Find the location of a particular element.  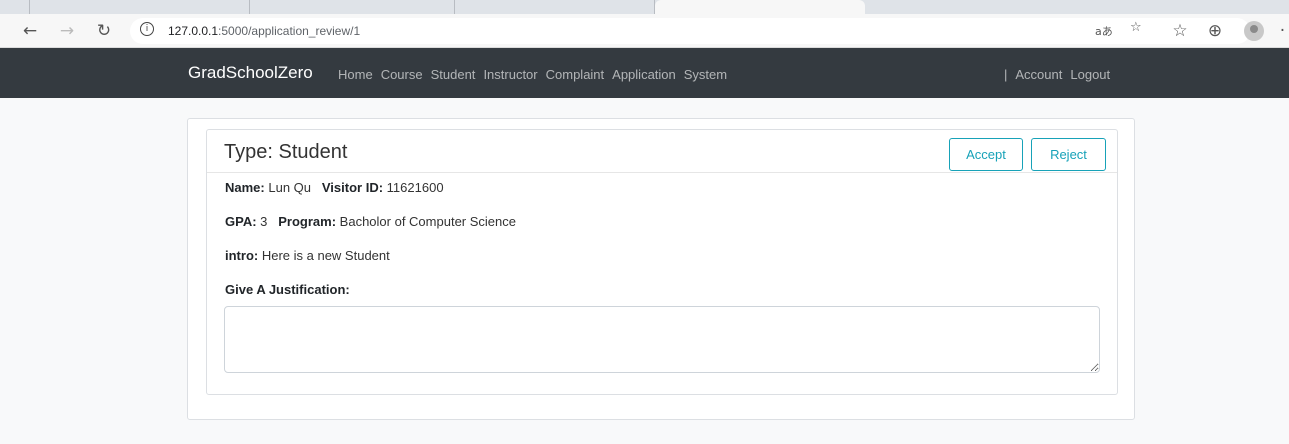

name-row: Name: Lun Qu Visitor ID: 11621600 is located at coordinates (334, 187).